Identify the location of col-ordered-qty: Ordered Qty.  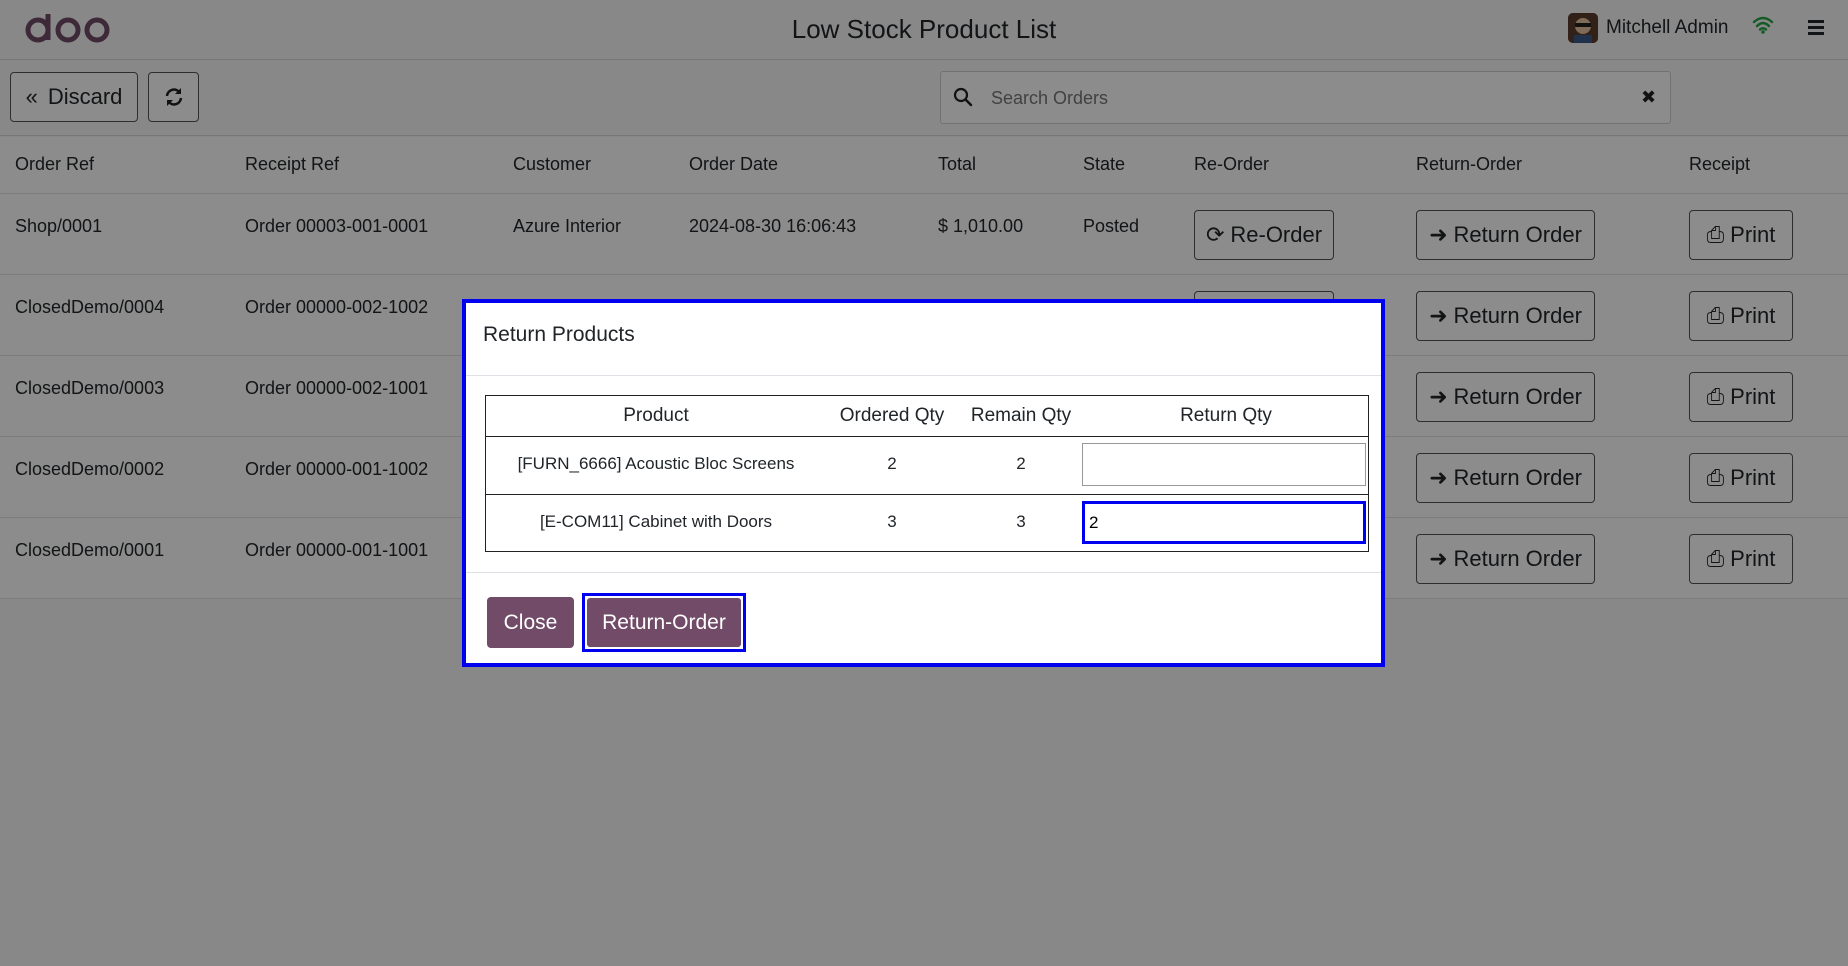
(892, 415).